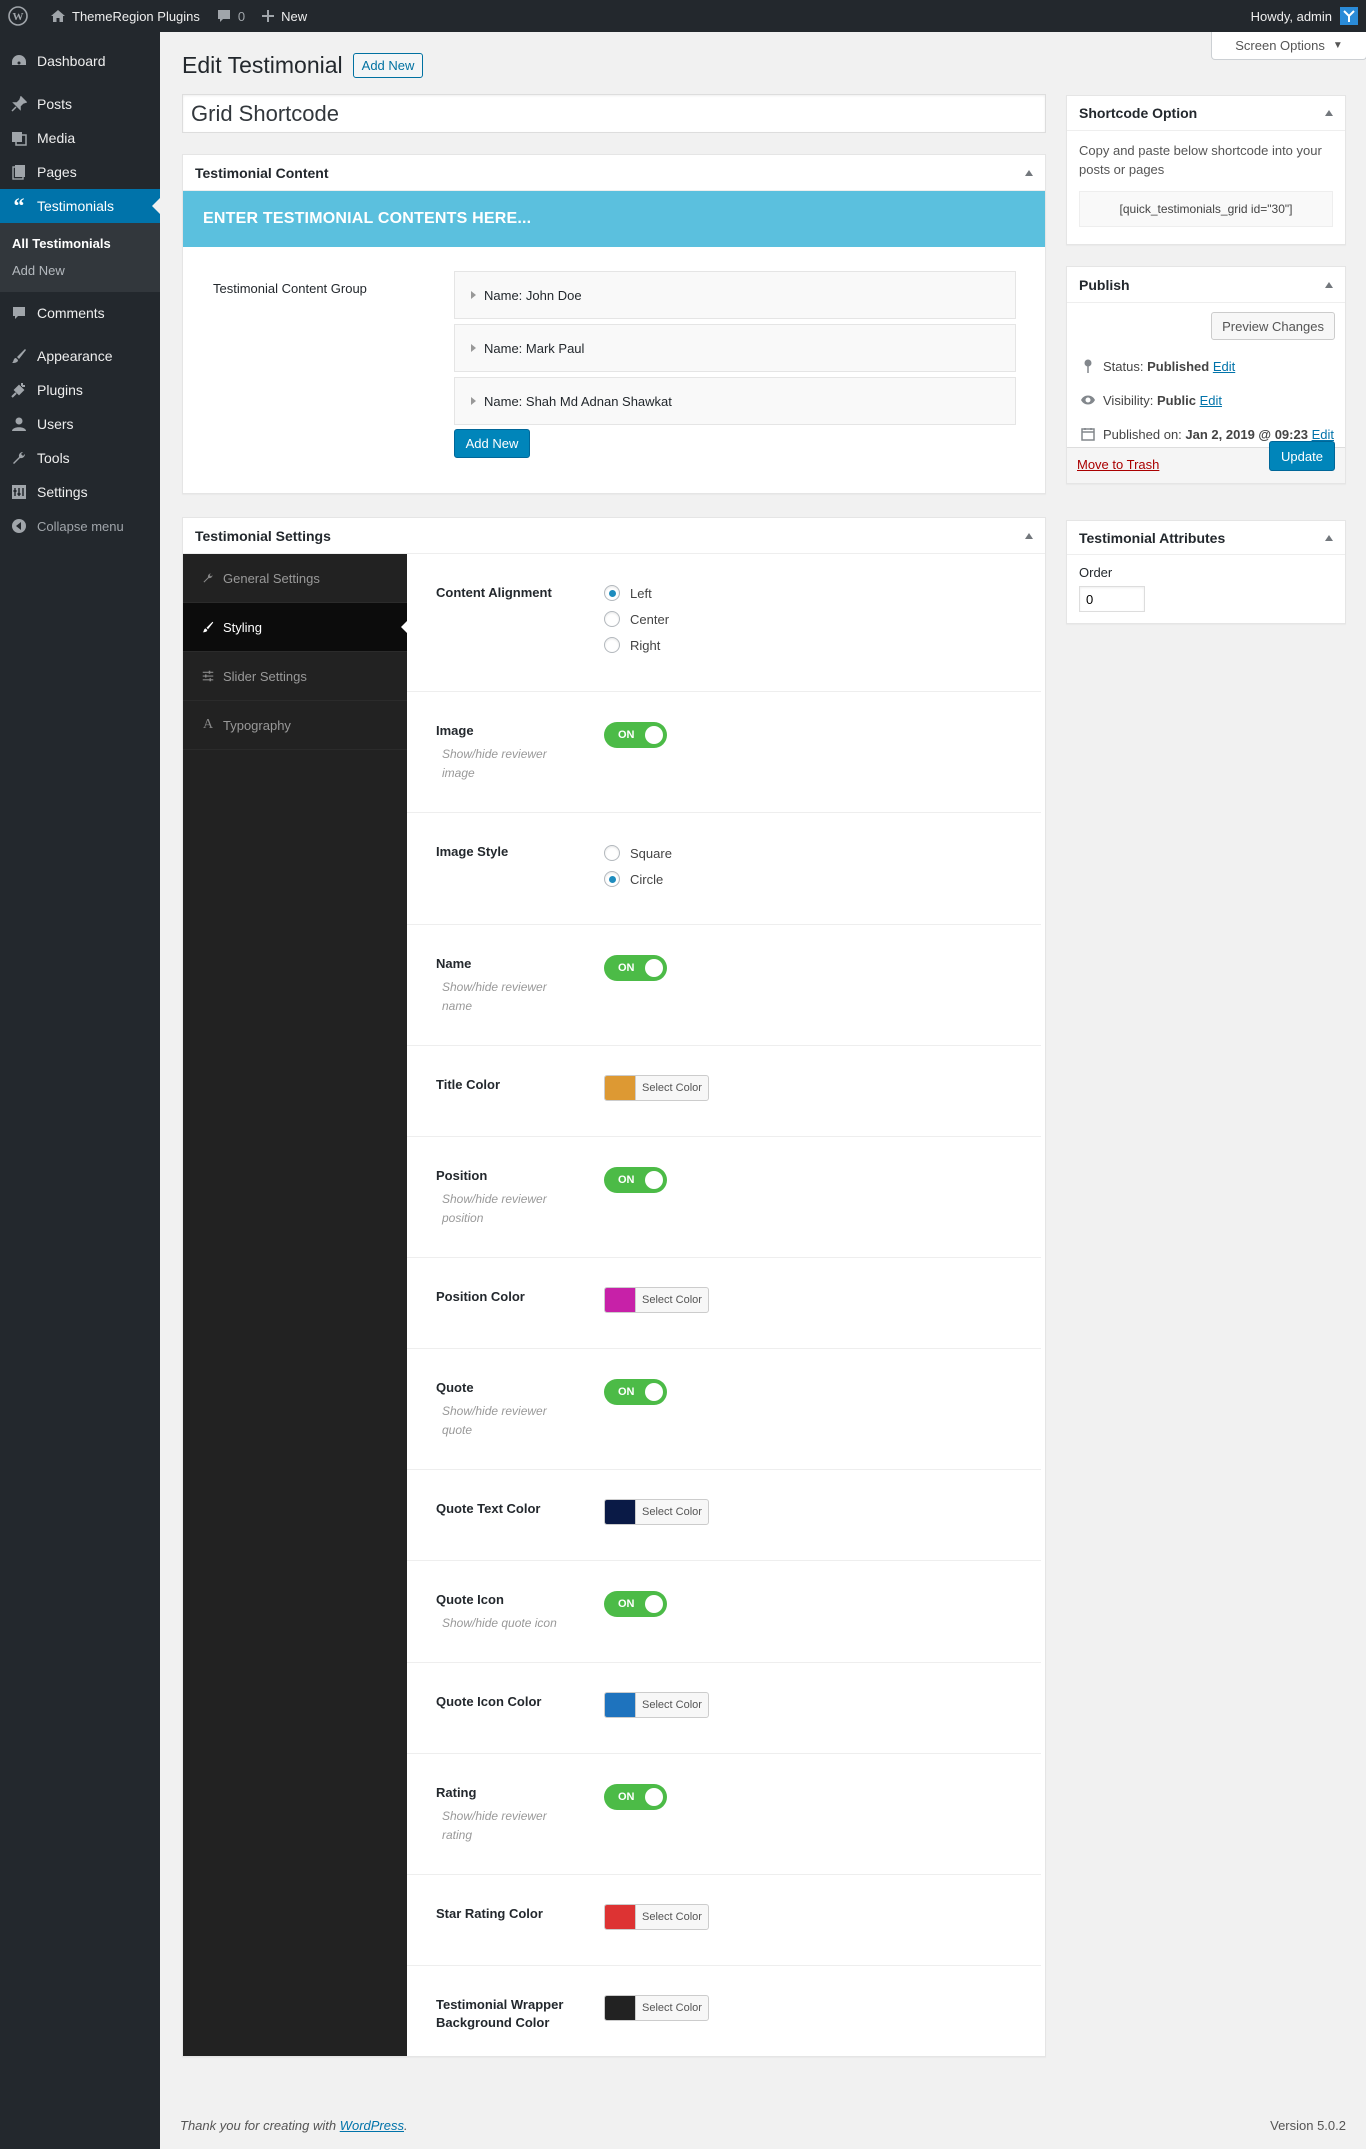 This screenshot has height=2149, width=1366. What do you see at coordinates (454, 963) in the screenshot?
I see `setting-label: Name` at bounding box center [454, 963].